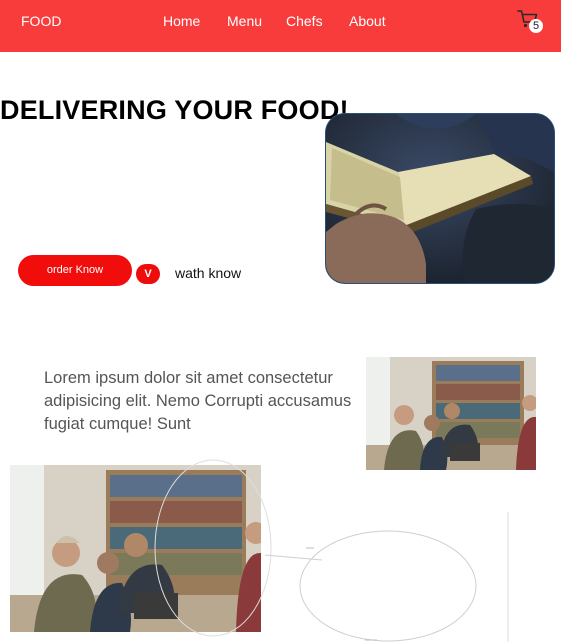 Image resolution: width=563 pixels, height=642 pixels. What do you see at coordinates (75, 270) in the screenshot?
I see `order-now-button: order Know` at bounding box center [75, 270].